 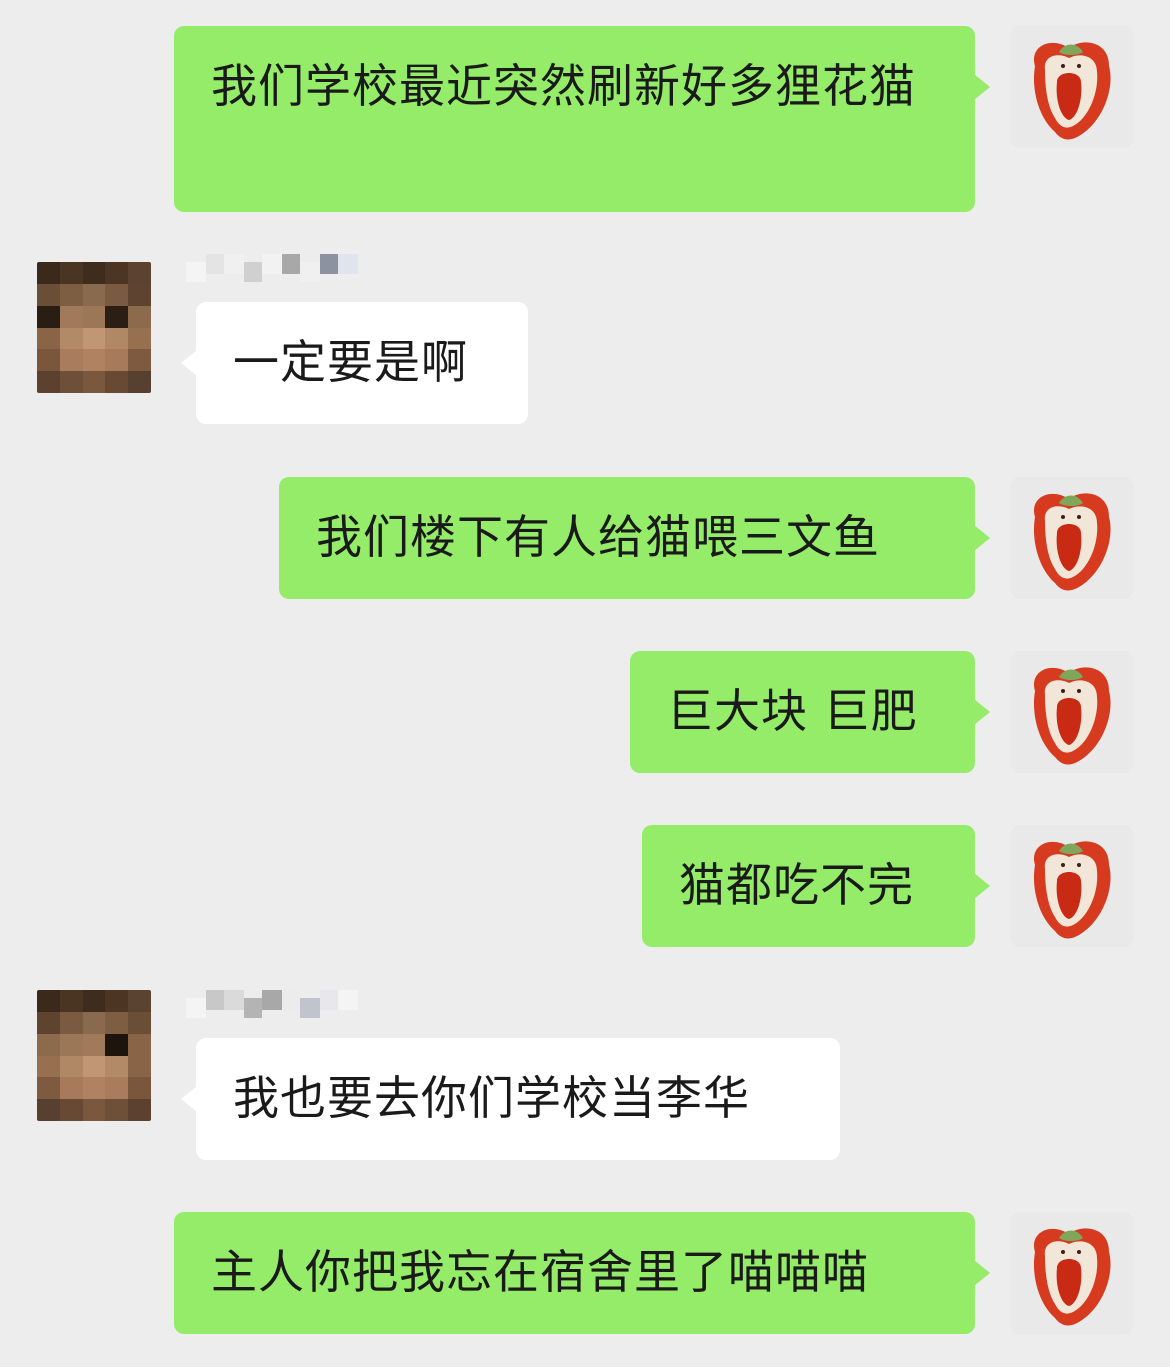 I want to click on message-bubble-outgoing: 猫都吃不完, so click(x=816, y=886).